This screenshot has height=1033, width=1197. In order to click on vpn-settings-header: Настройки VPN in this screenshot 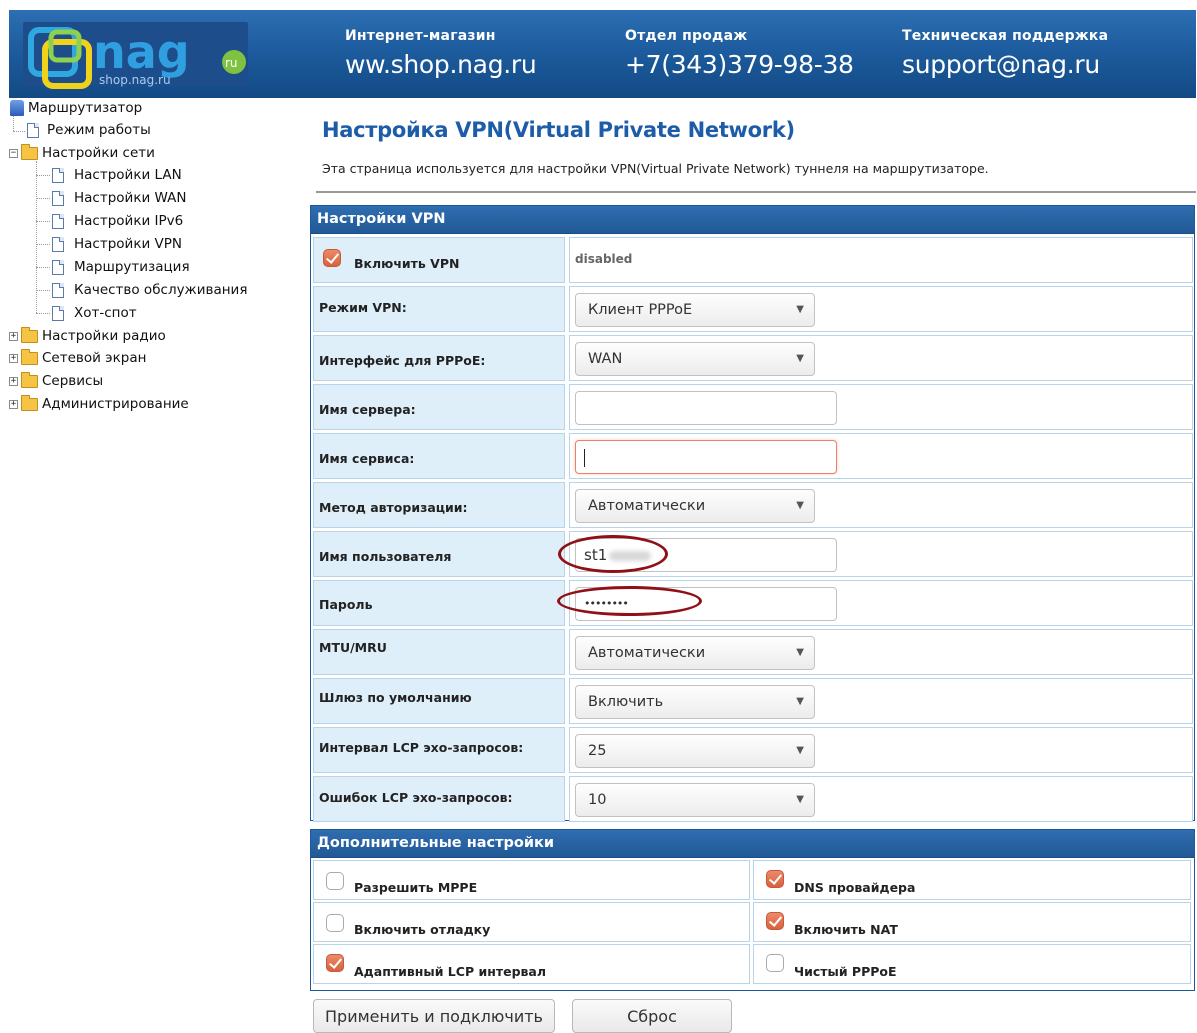, I will do `click(752, 220)`.